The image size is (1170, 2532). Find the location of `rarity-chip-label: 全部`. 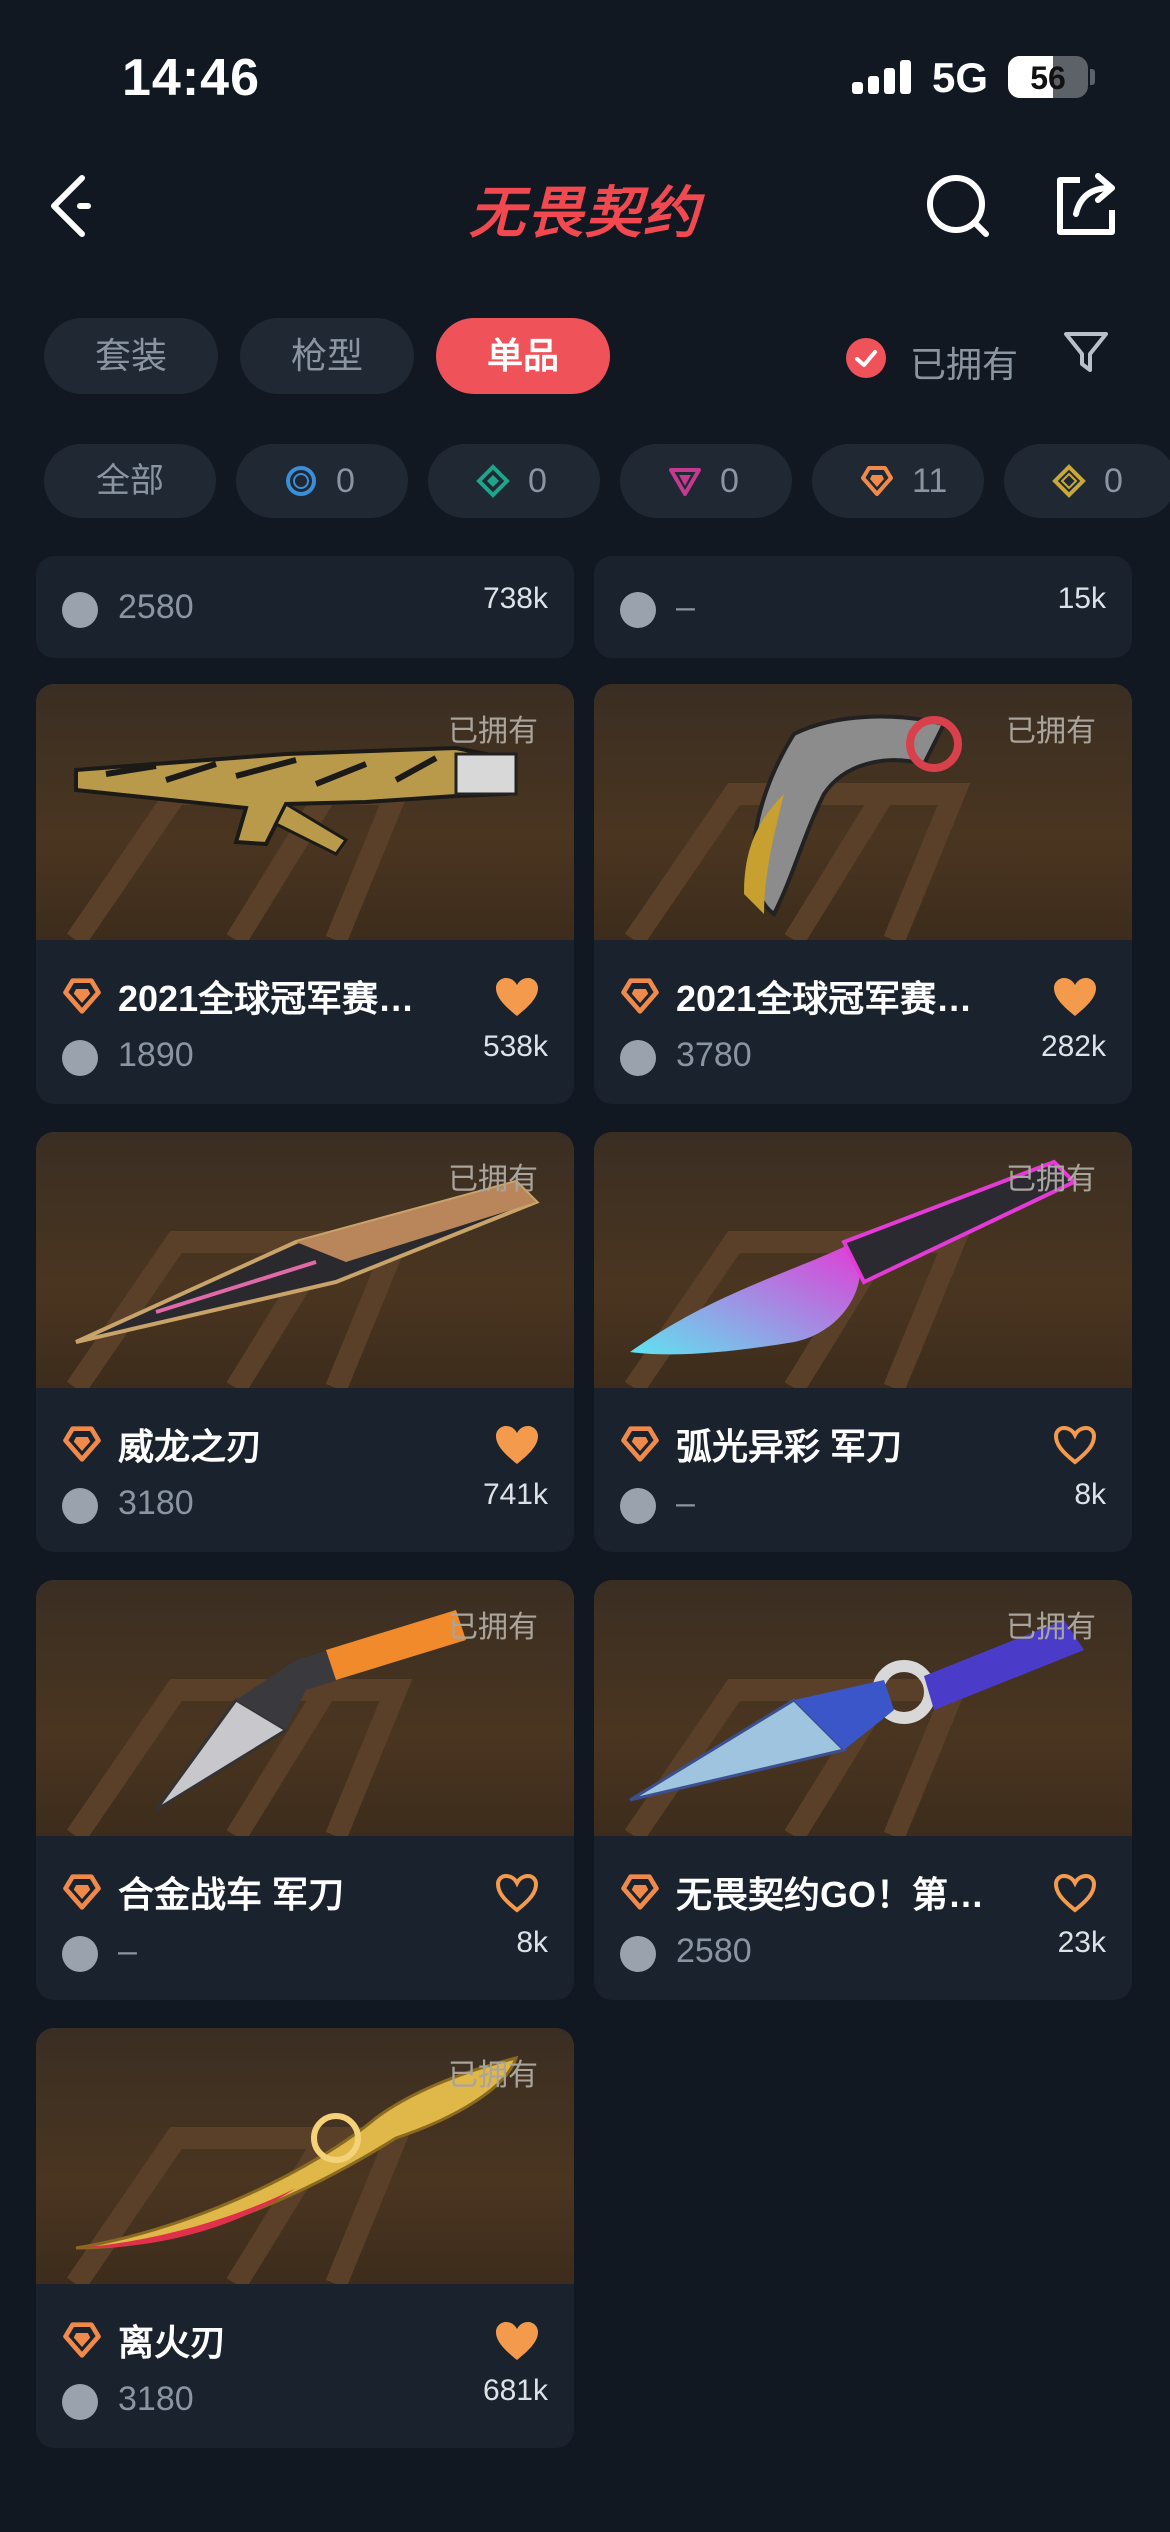

rarity-chip-label: 全部 is located at coordinates (130, 481).